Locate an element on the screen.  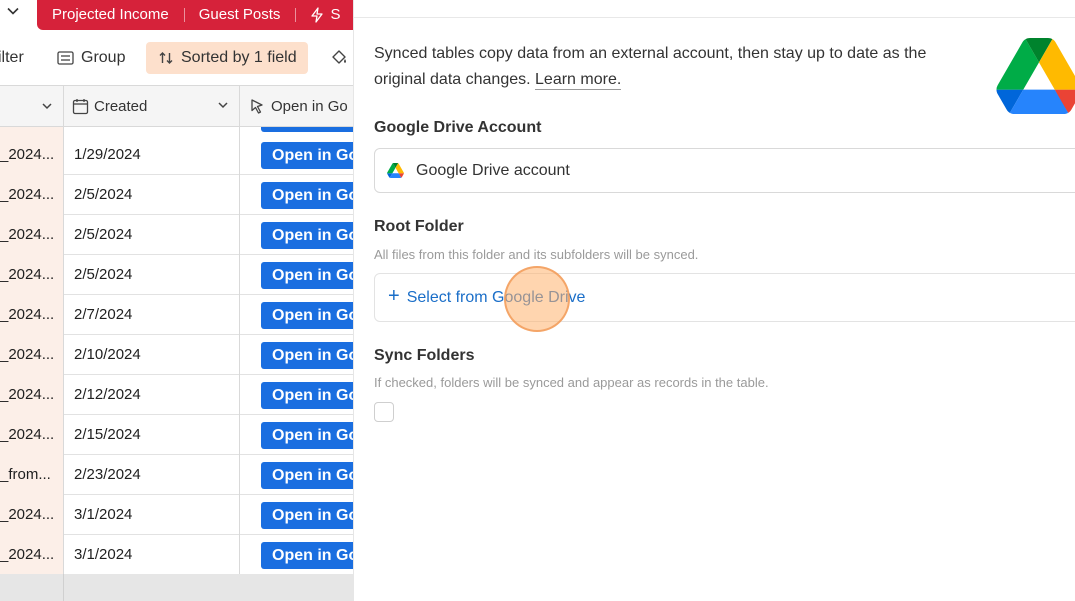
table-row: _2024... 1/29/2024 Open in Go is located at coordinates (176, 155).